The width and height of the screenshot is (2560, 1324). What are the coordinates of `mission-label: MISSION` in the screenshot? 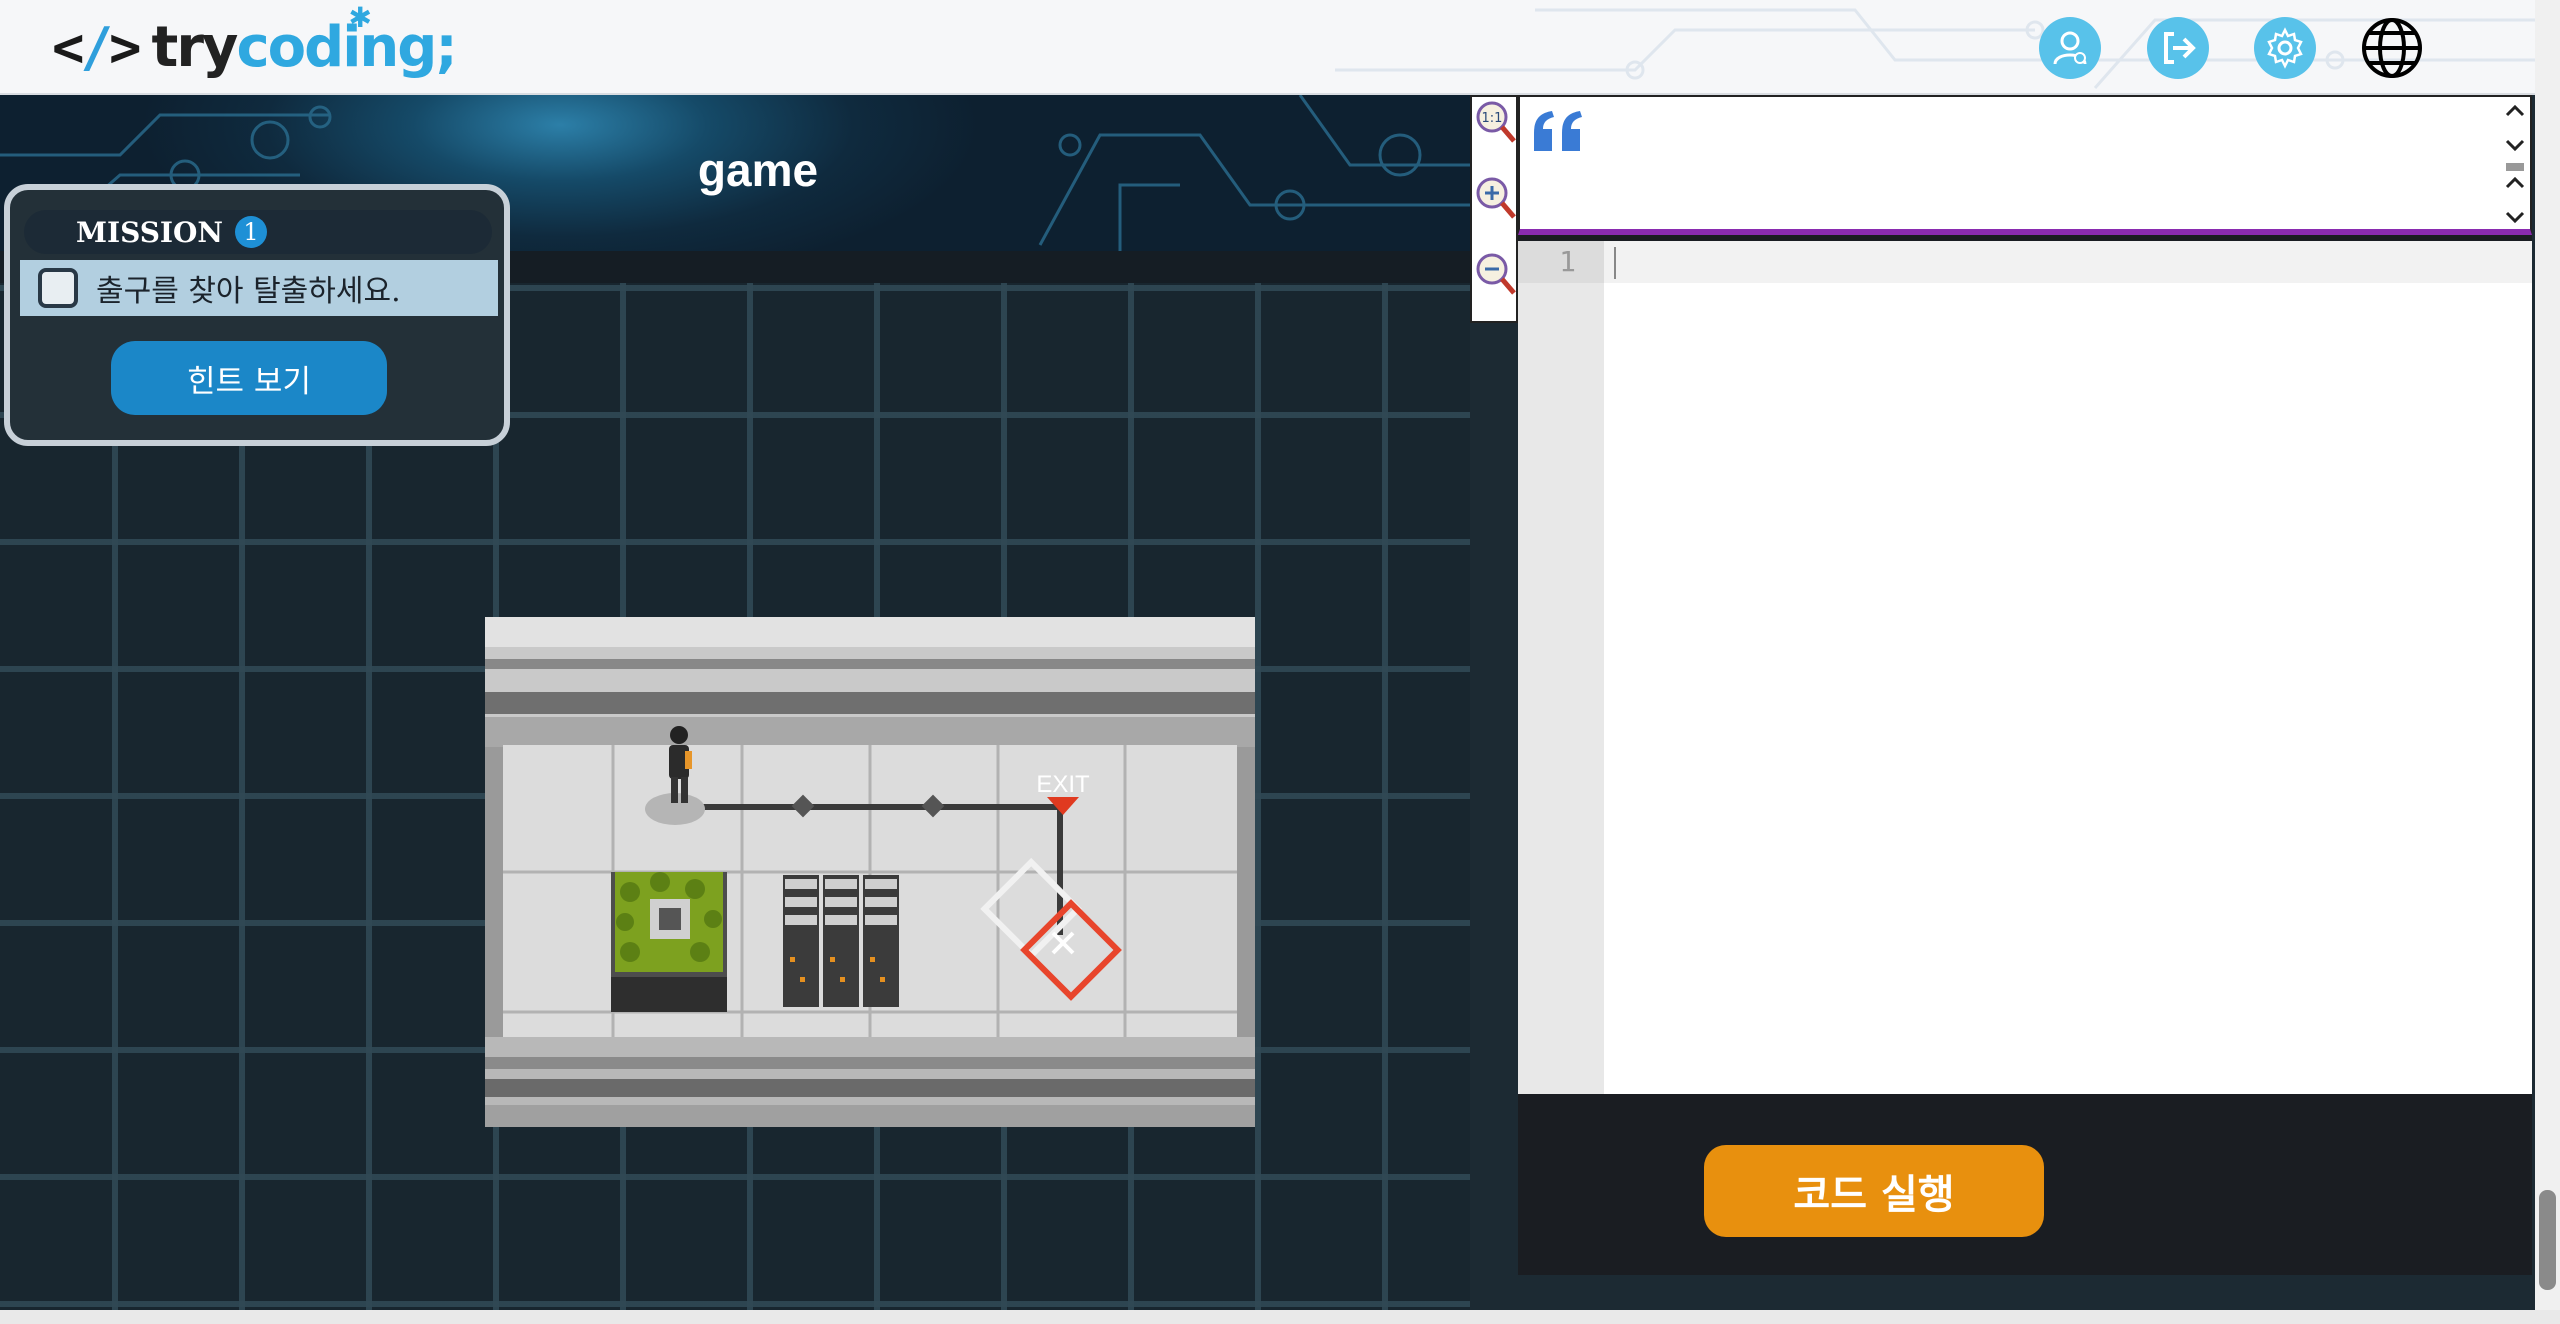 It's located at (149, 232).